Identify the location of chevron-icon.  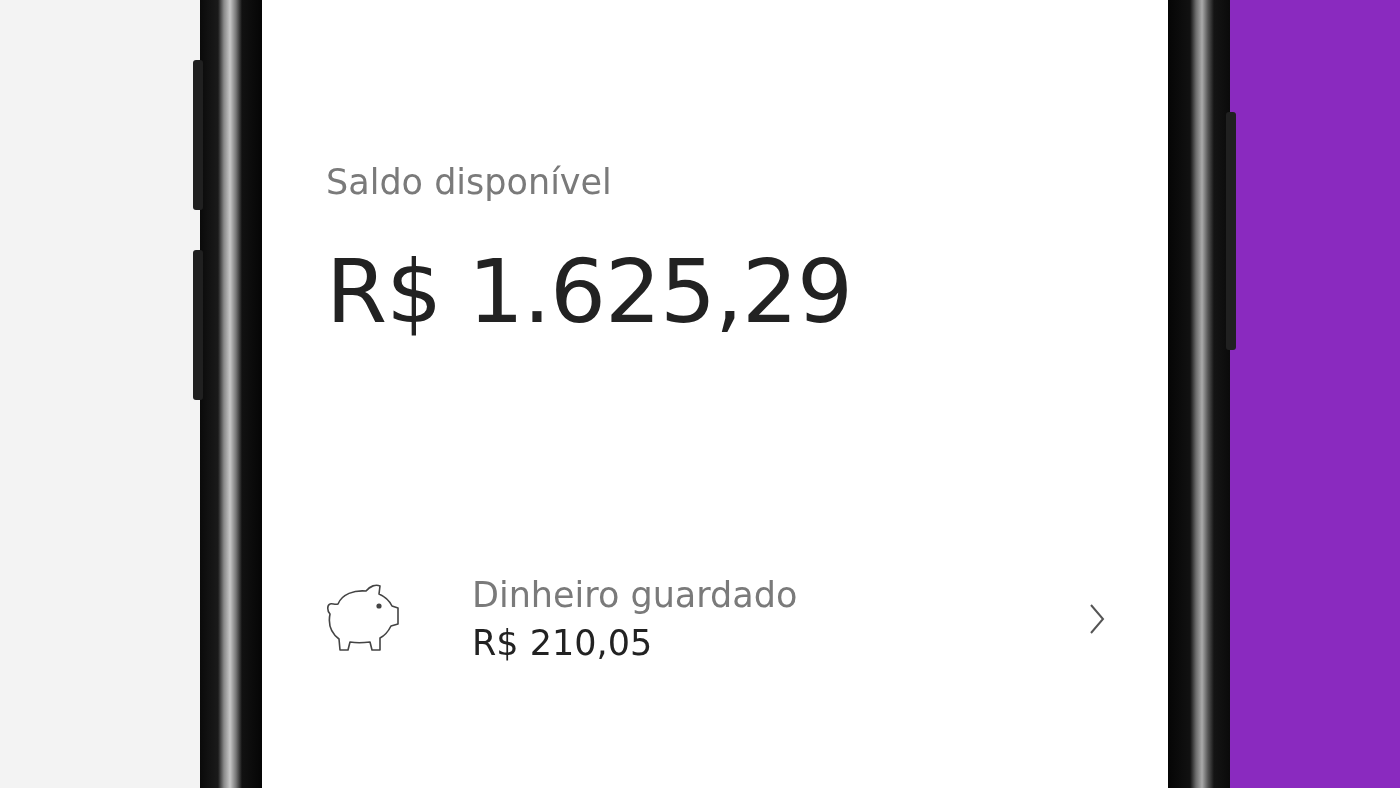
(1097, 619).